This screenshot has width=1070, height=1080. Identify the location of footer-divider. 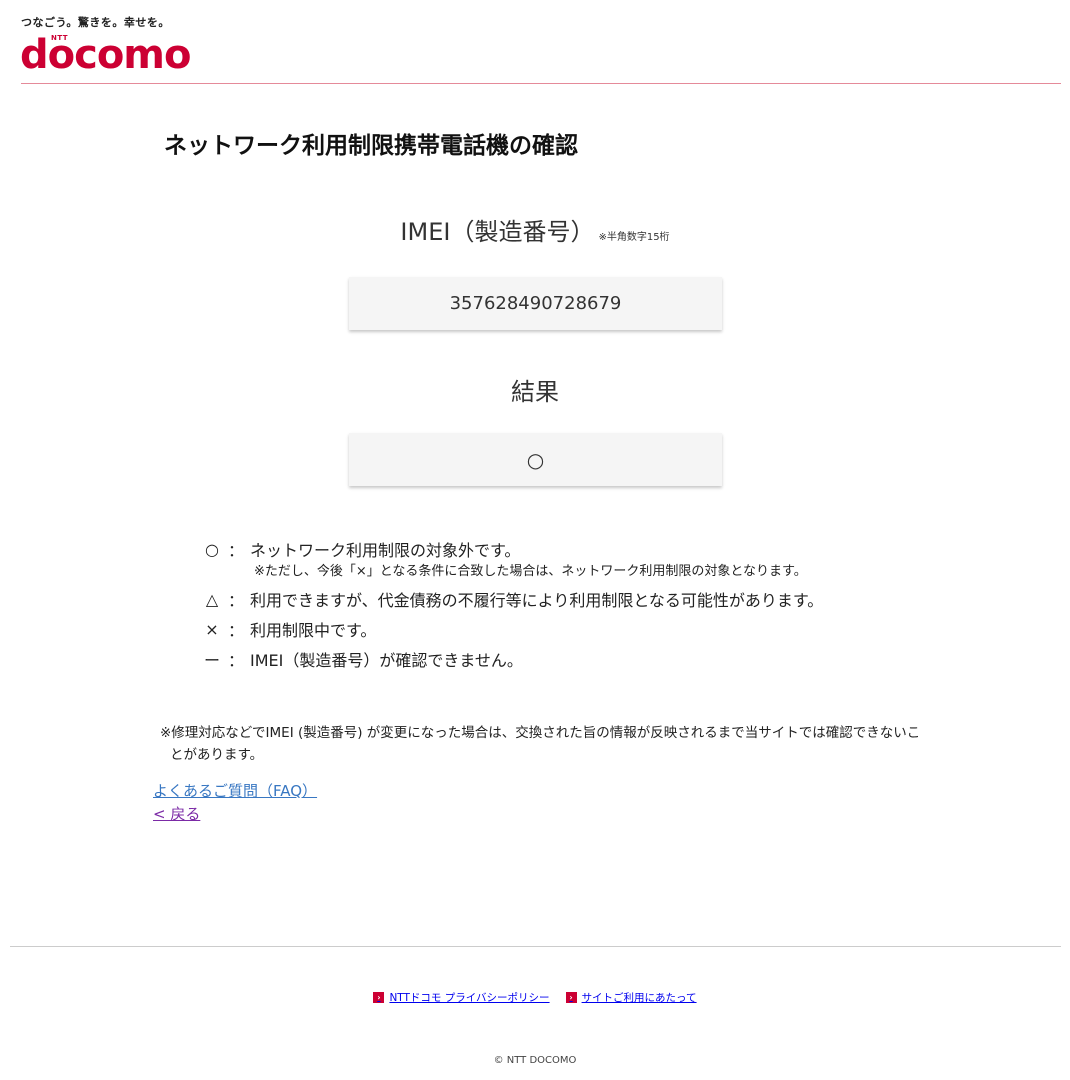
(535, 946).